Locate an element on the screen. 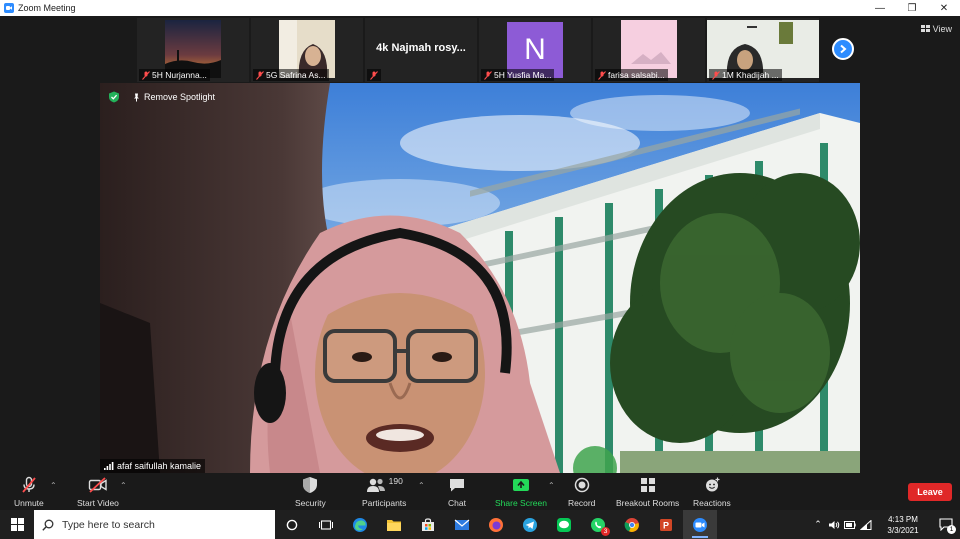 The height and width of the screenshot is (539, 960). security-label: Security is located at coordinates (310, 503).